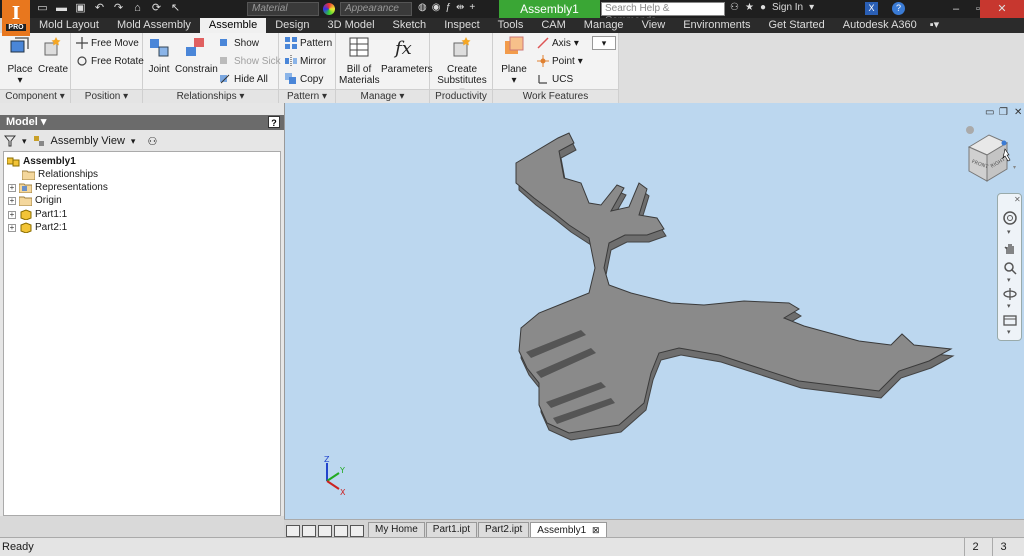 The image size is (1024, 556). What do you see at coordinates (560, 61) in the screenshot?
I see `point-button: Point ▾` at bounding box center [560, 61].